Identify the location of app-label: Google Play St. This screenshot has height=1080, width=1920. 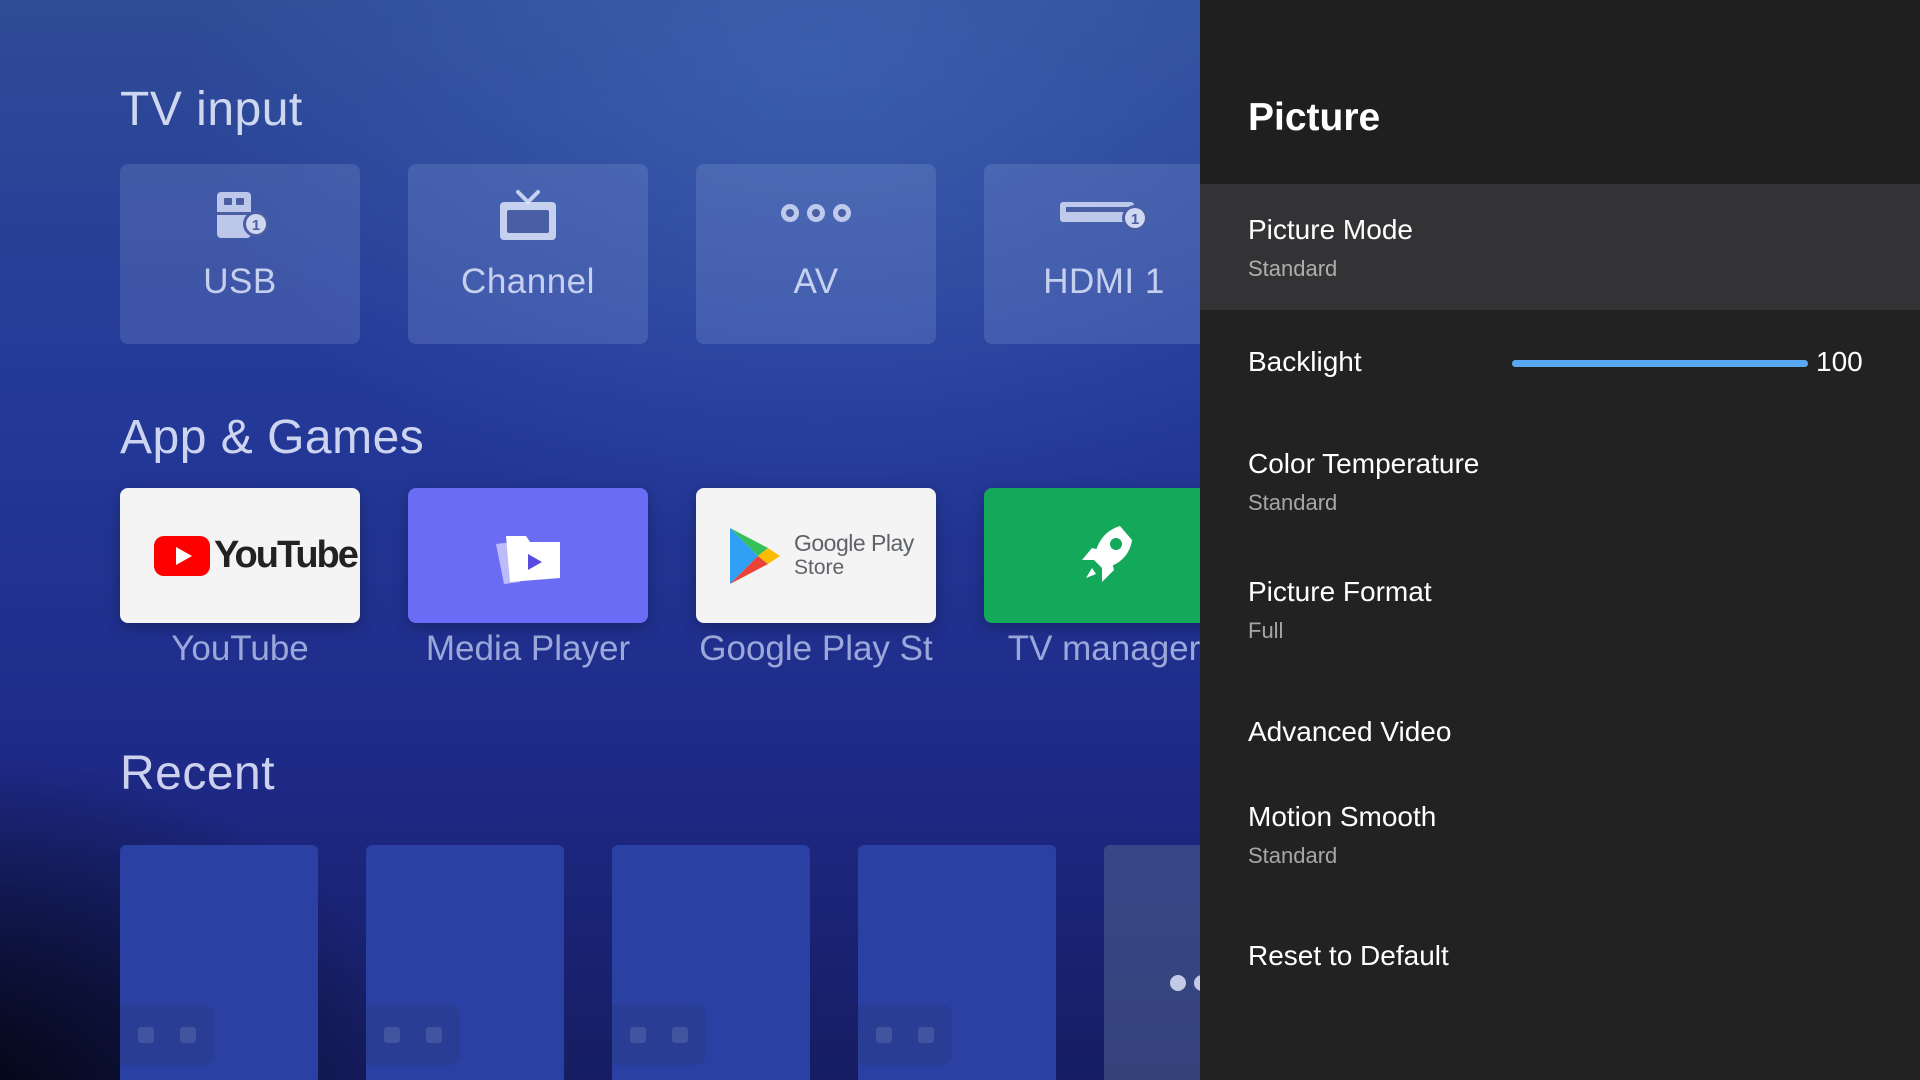
(816, 648).